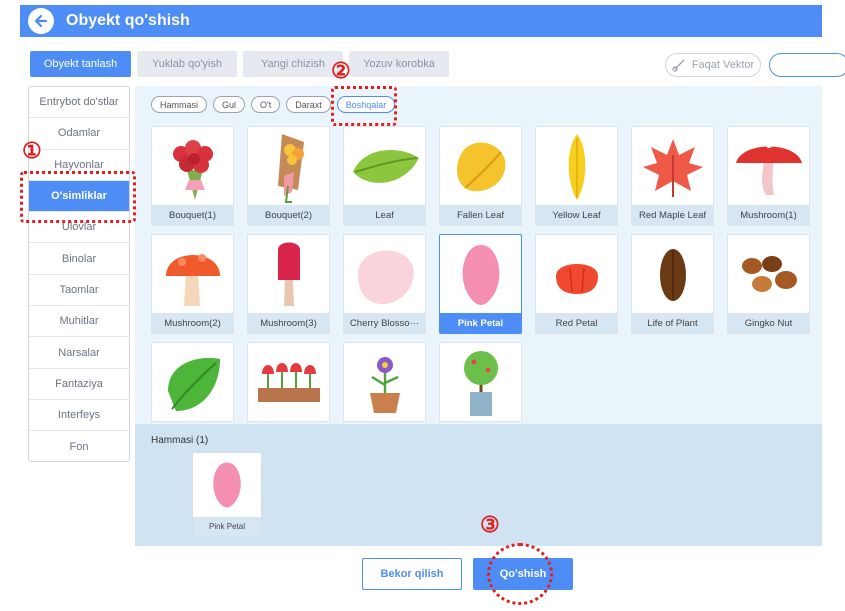 The height and width of the screenshot is (611, 845). I want to click on brush-icon, so click(678, 65).